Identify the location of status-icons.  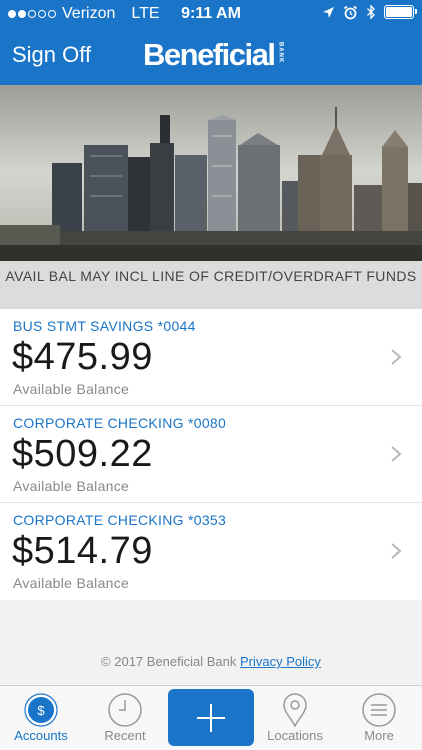
(369, 12).